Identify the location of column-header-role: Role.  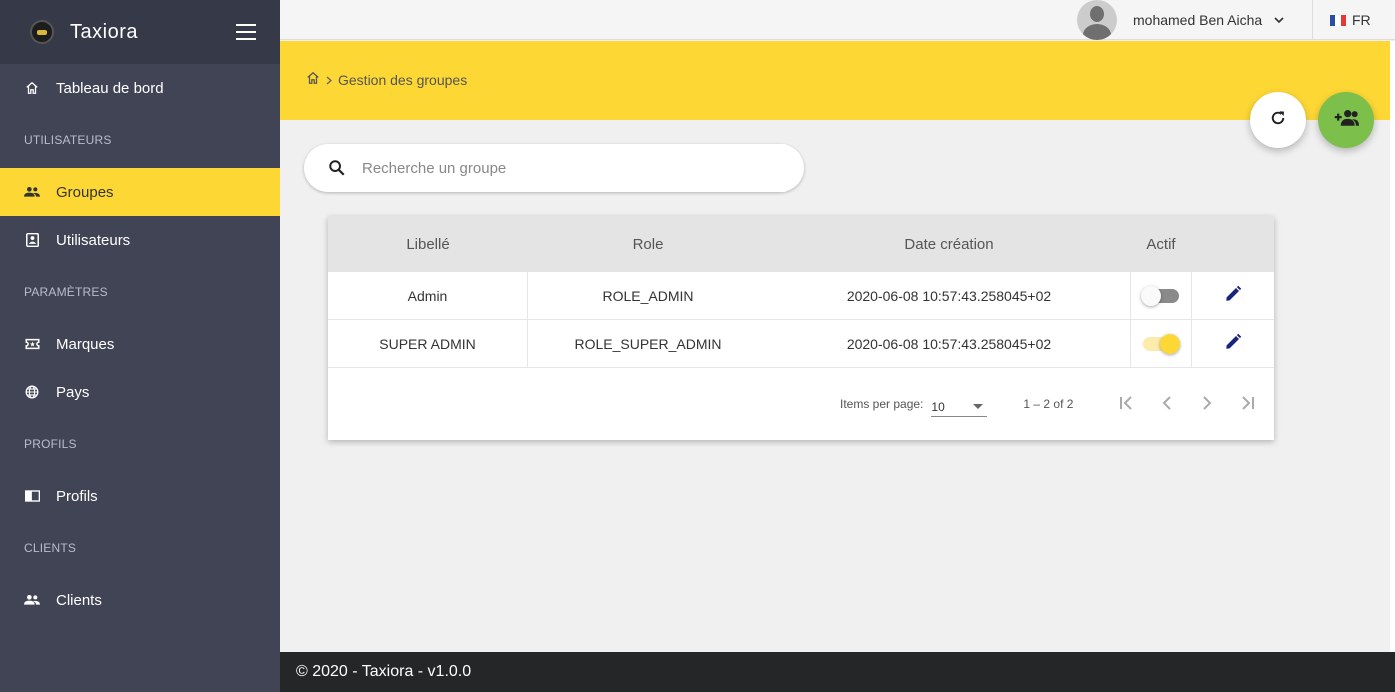
(648, 244).